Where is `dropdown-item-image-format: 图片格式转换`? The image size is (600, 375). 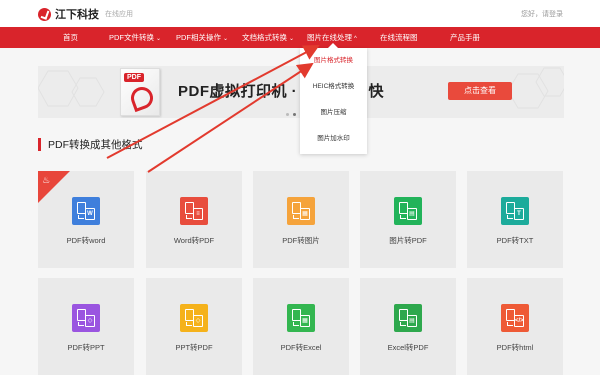
dropdown-item-image-format: 图片格式转换 is located at coordinates (333, 61).